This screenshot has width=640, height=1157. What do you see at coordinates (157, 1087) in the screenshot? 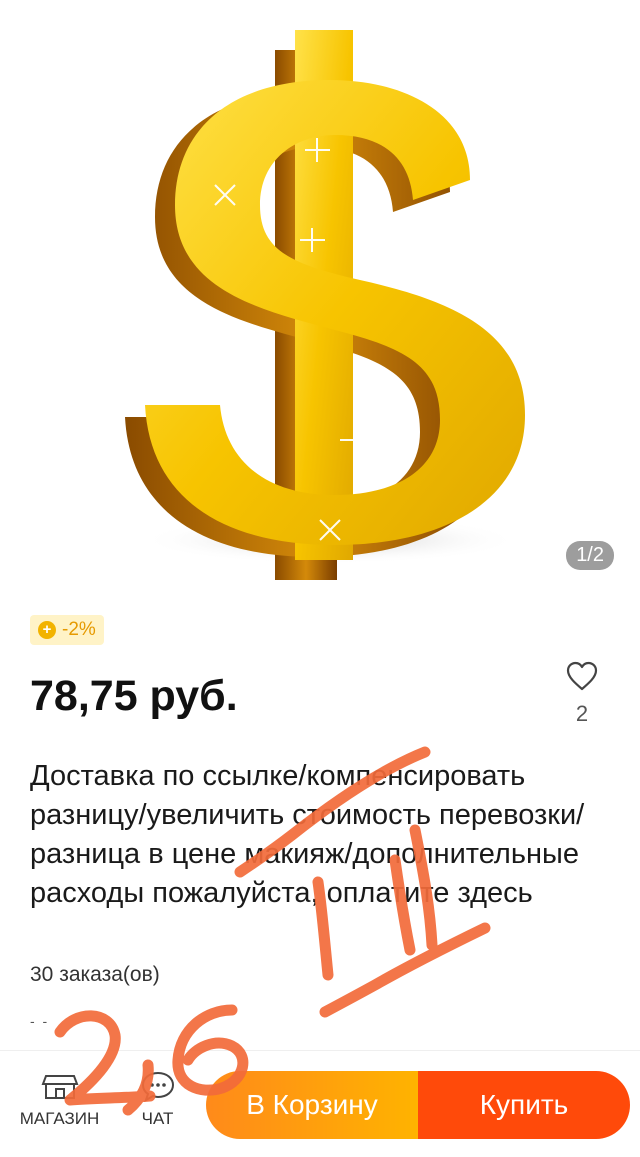
I see `chat-icon` at bounding box center [157, 1087].